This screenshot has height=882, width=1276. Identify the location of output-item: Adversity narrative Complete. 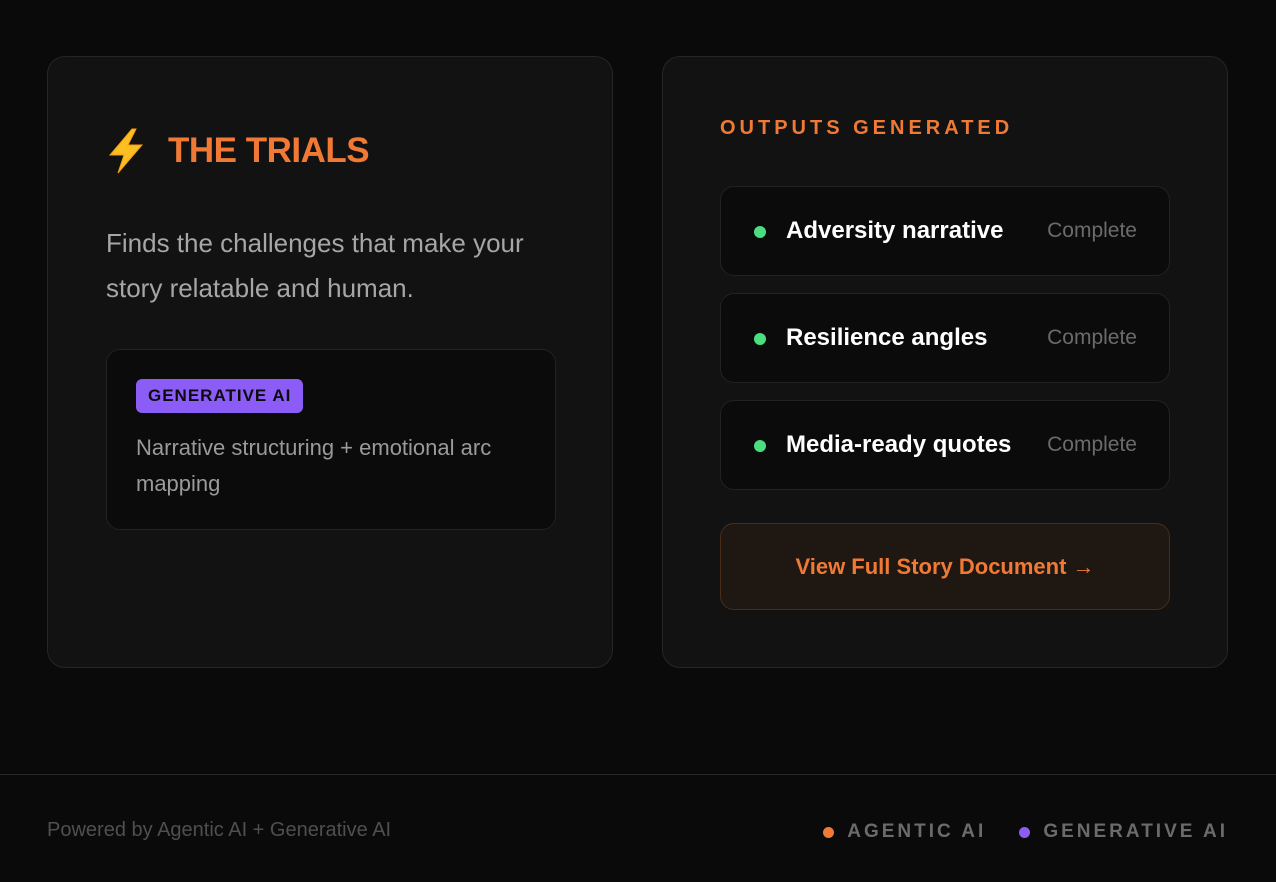
(945, 231).